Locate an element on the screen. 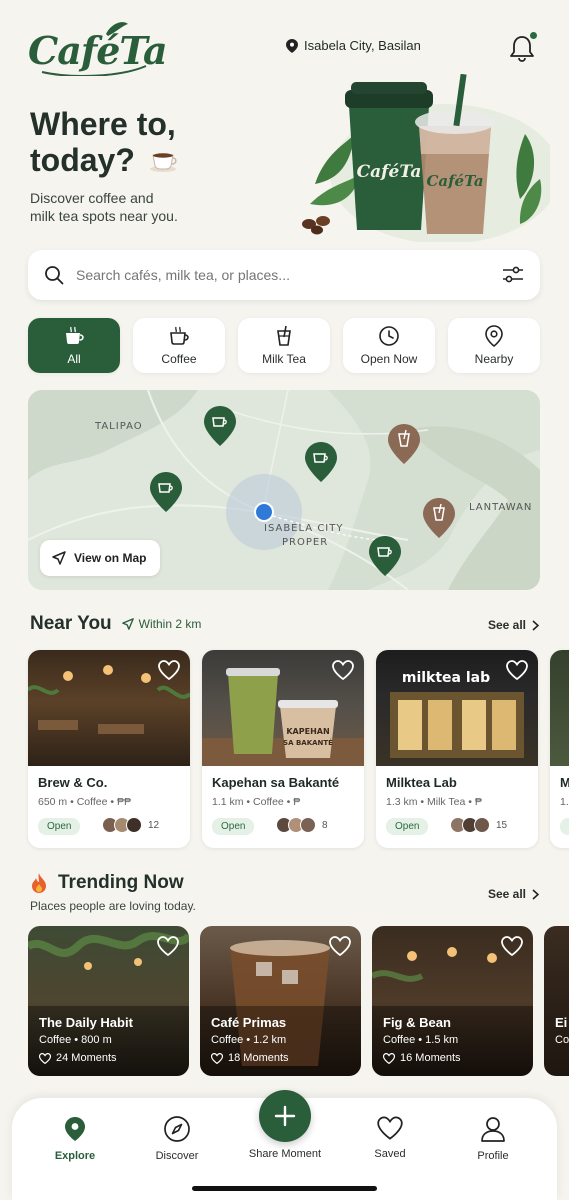  hero-cups-illustration: CaféTa CaféTa is located at coordinates (426, 158).